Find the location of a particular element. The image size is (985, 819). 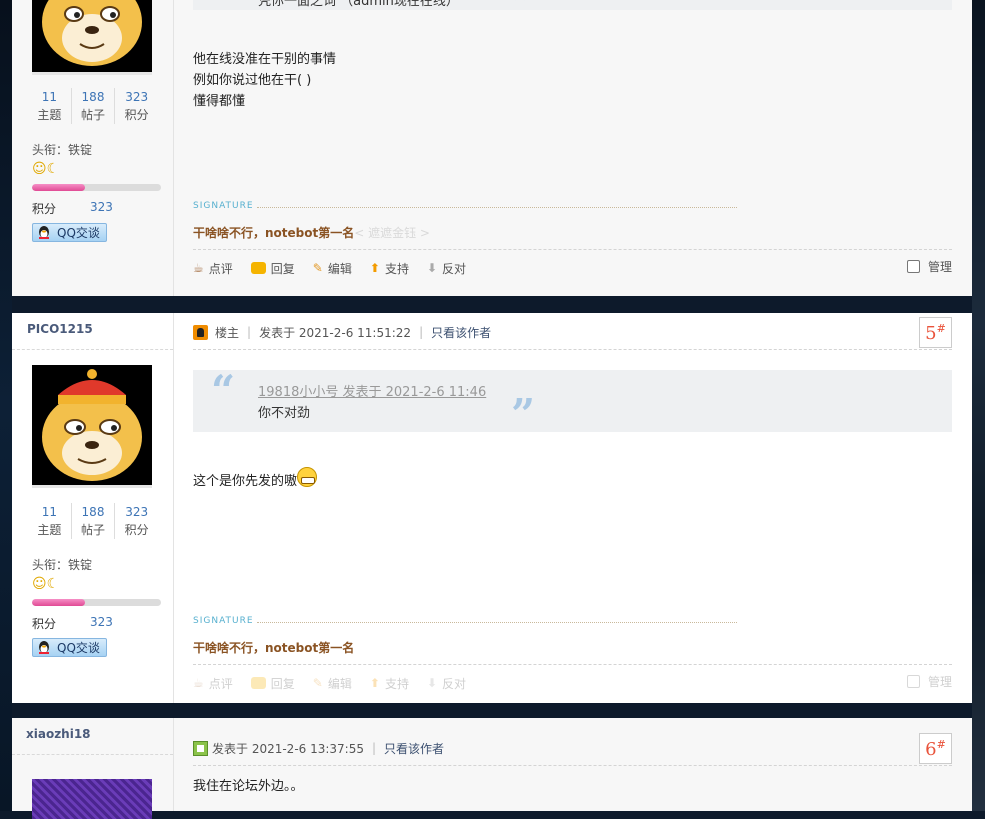

message-line: 例如你说过他在干( ) is located at coordinates (252, 80).